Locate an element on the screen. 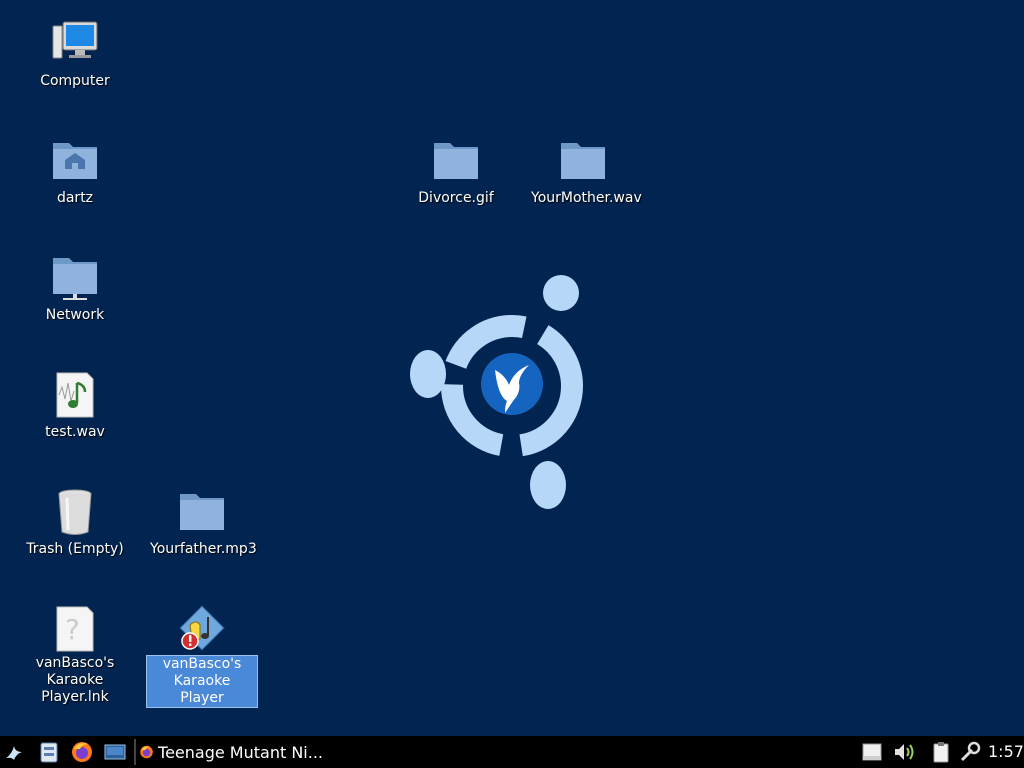  desktop-icon-yourmother-wav: YourMother.wav is located at coordinates (583, 172).